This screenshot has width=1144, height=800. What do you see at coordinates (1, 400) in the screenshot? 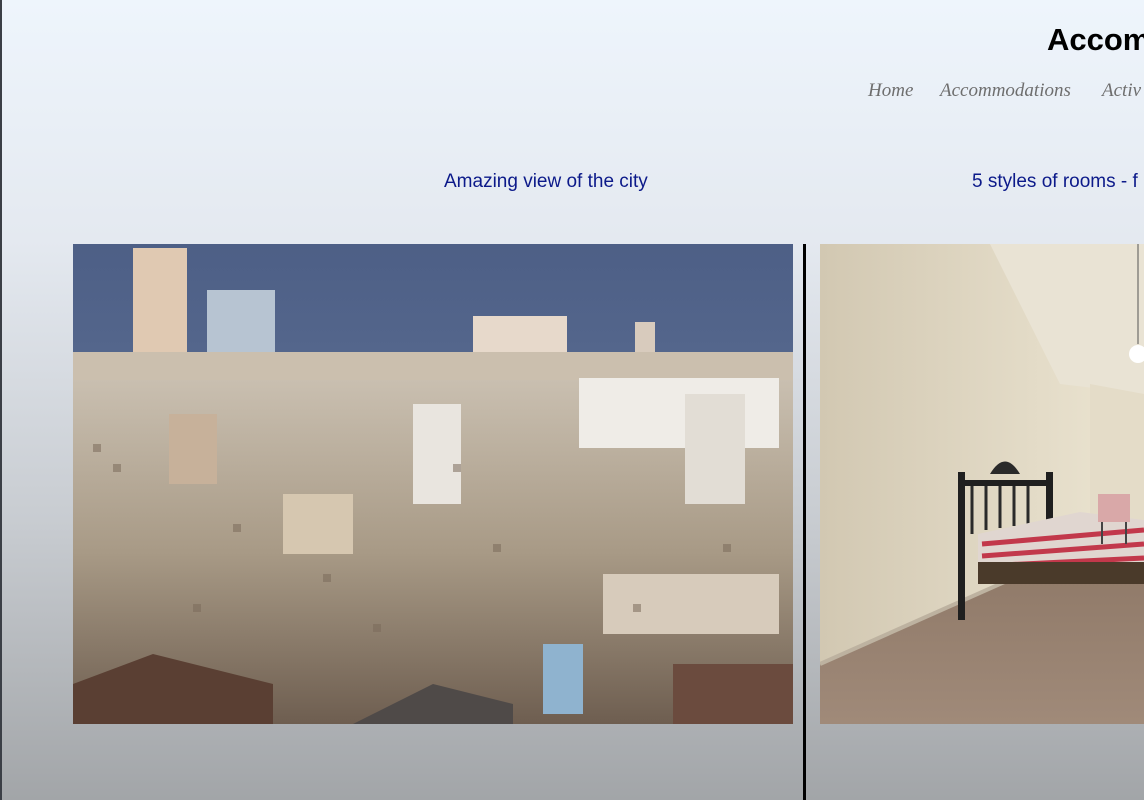
I see `window-left-edge` at bounding box center [1, 400].